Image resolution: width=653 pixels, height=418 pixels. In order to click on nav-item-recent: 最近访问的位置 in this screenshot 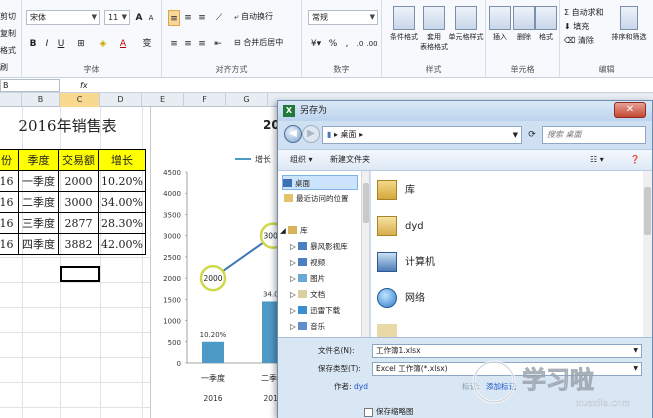, I will do `click(316, 198)`.